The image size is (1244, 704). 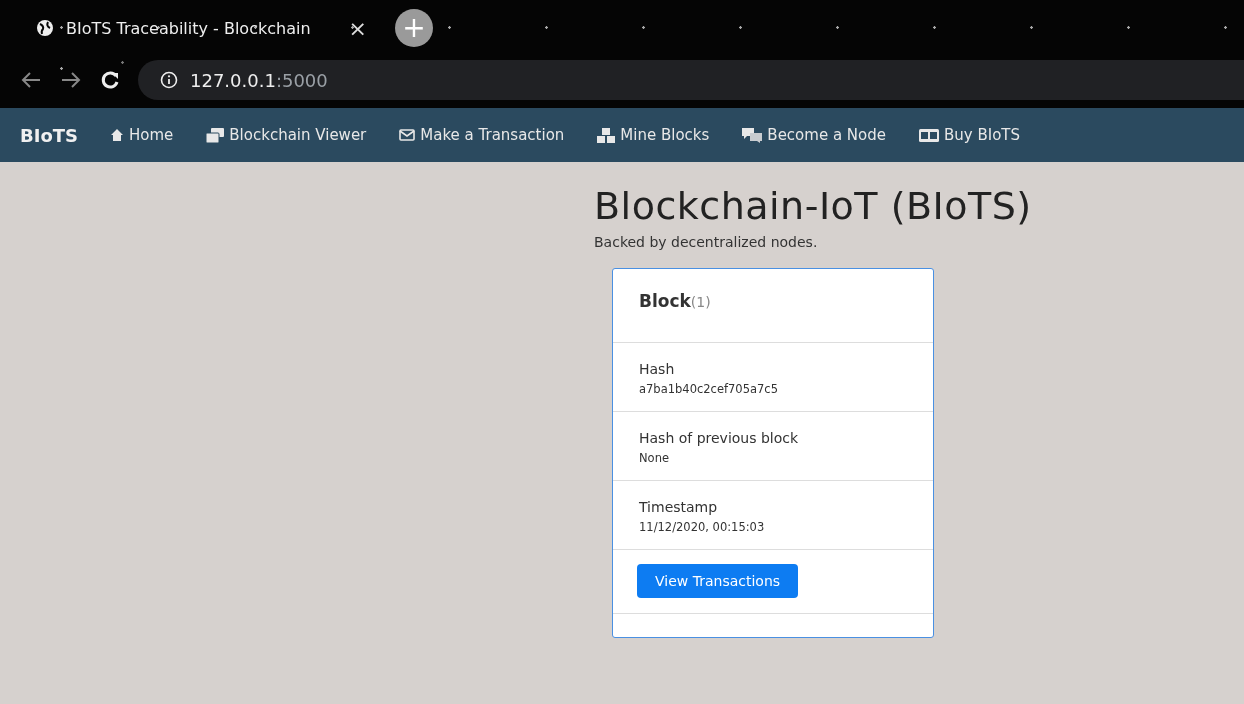 I want to click on info-icon, so click(x=169, y=80).